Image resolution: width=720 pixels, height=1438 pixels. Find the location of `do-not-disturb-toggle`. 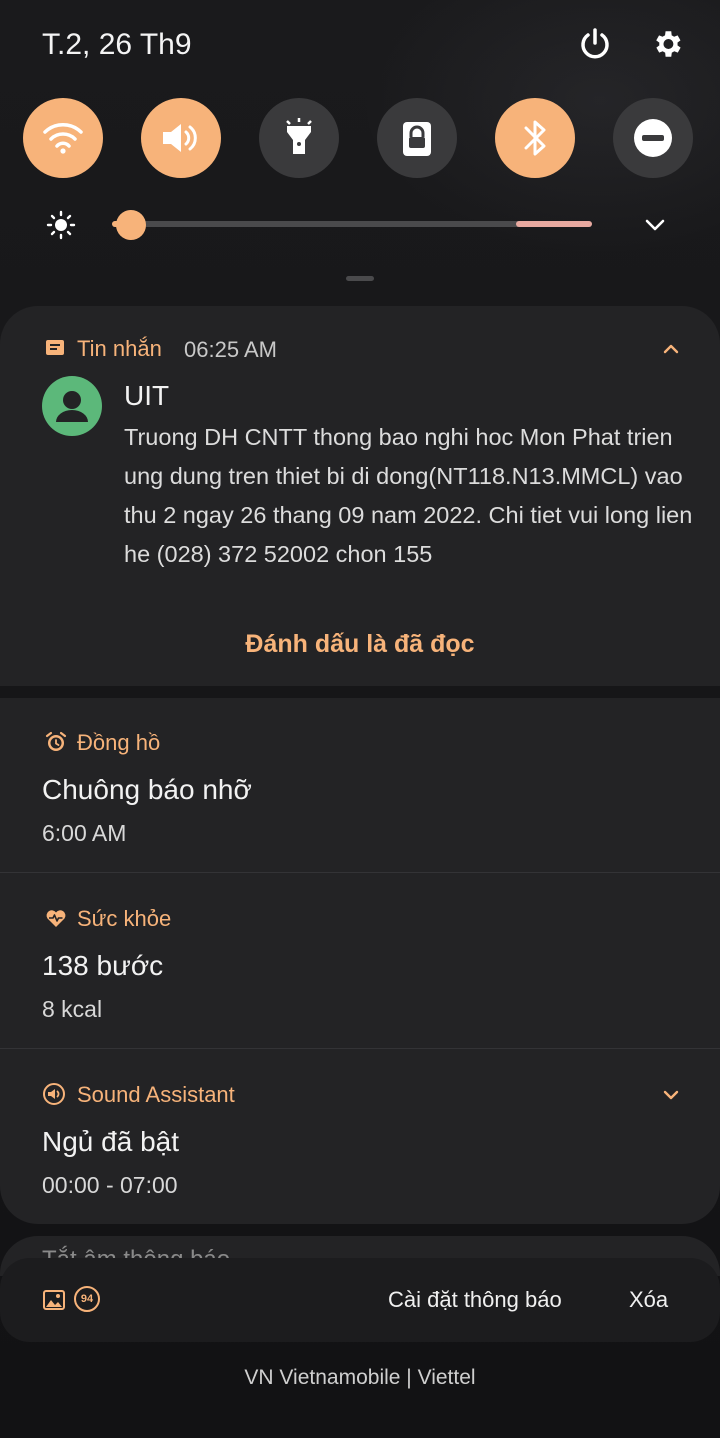

do-not-disturb-toggle is located at coordinates (653, 138).